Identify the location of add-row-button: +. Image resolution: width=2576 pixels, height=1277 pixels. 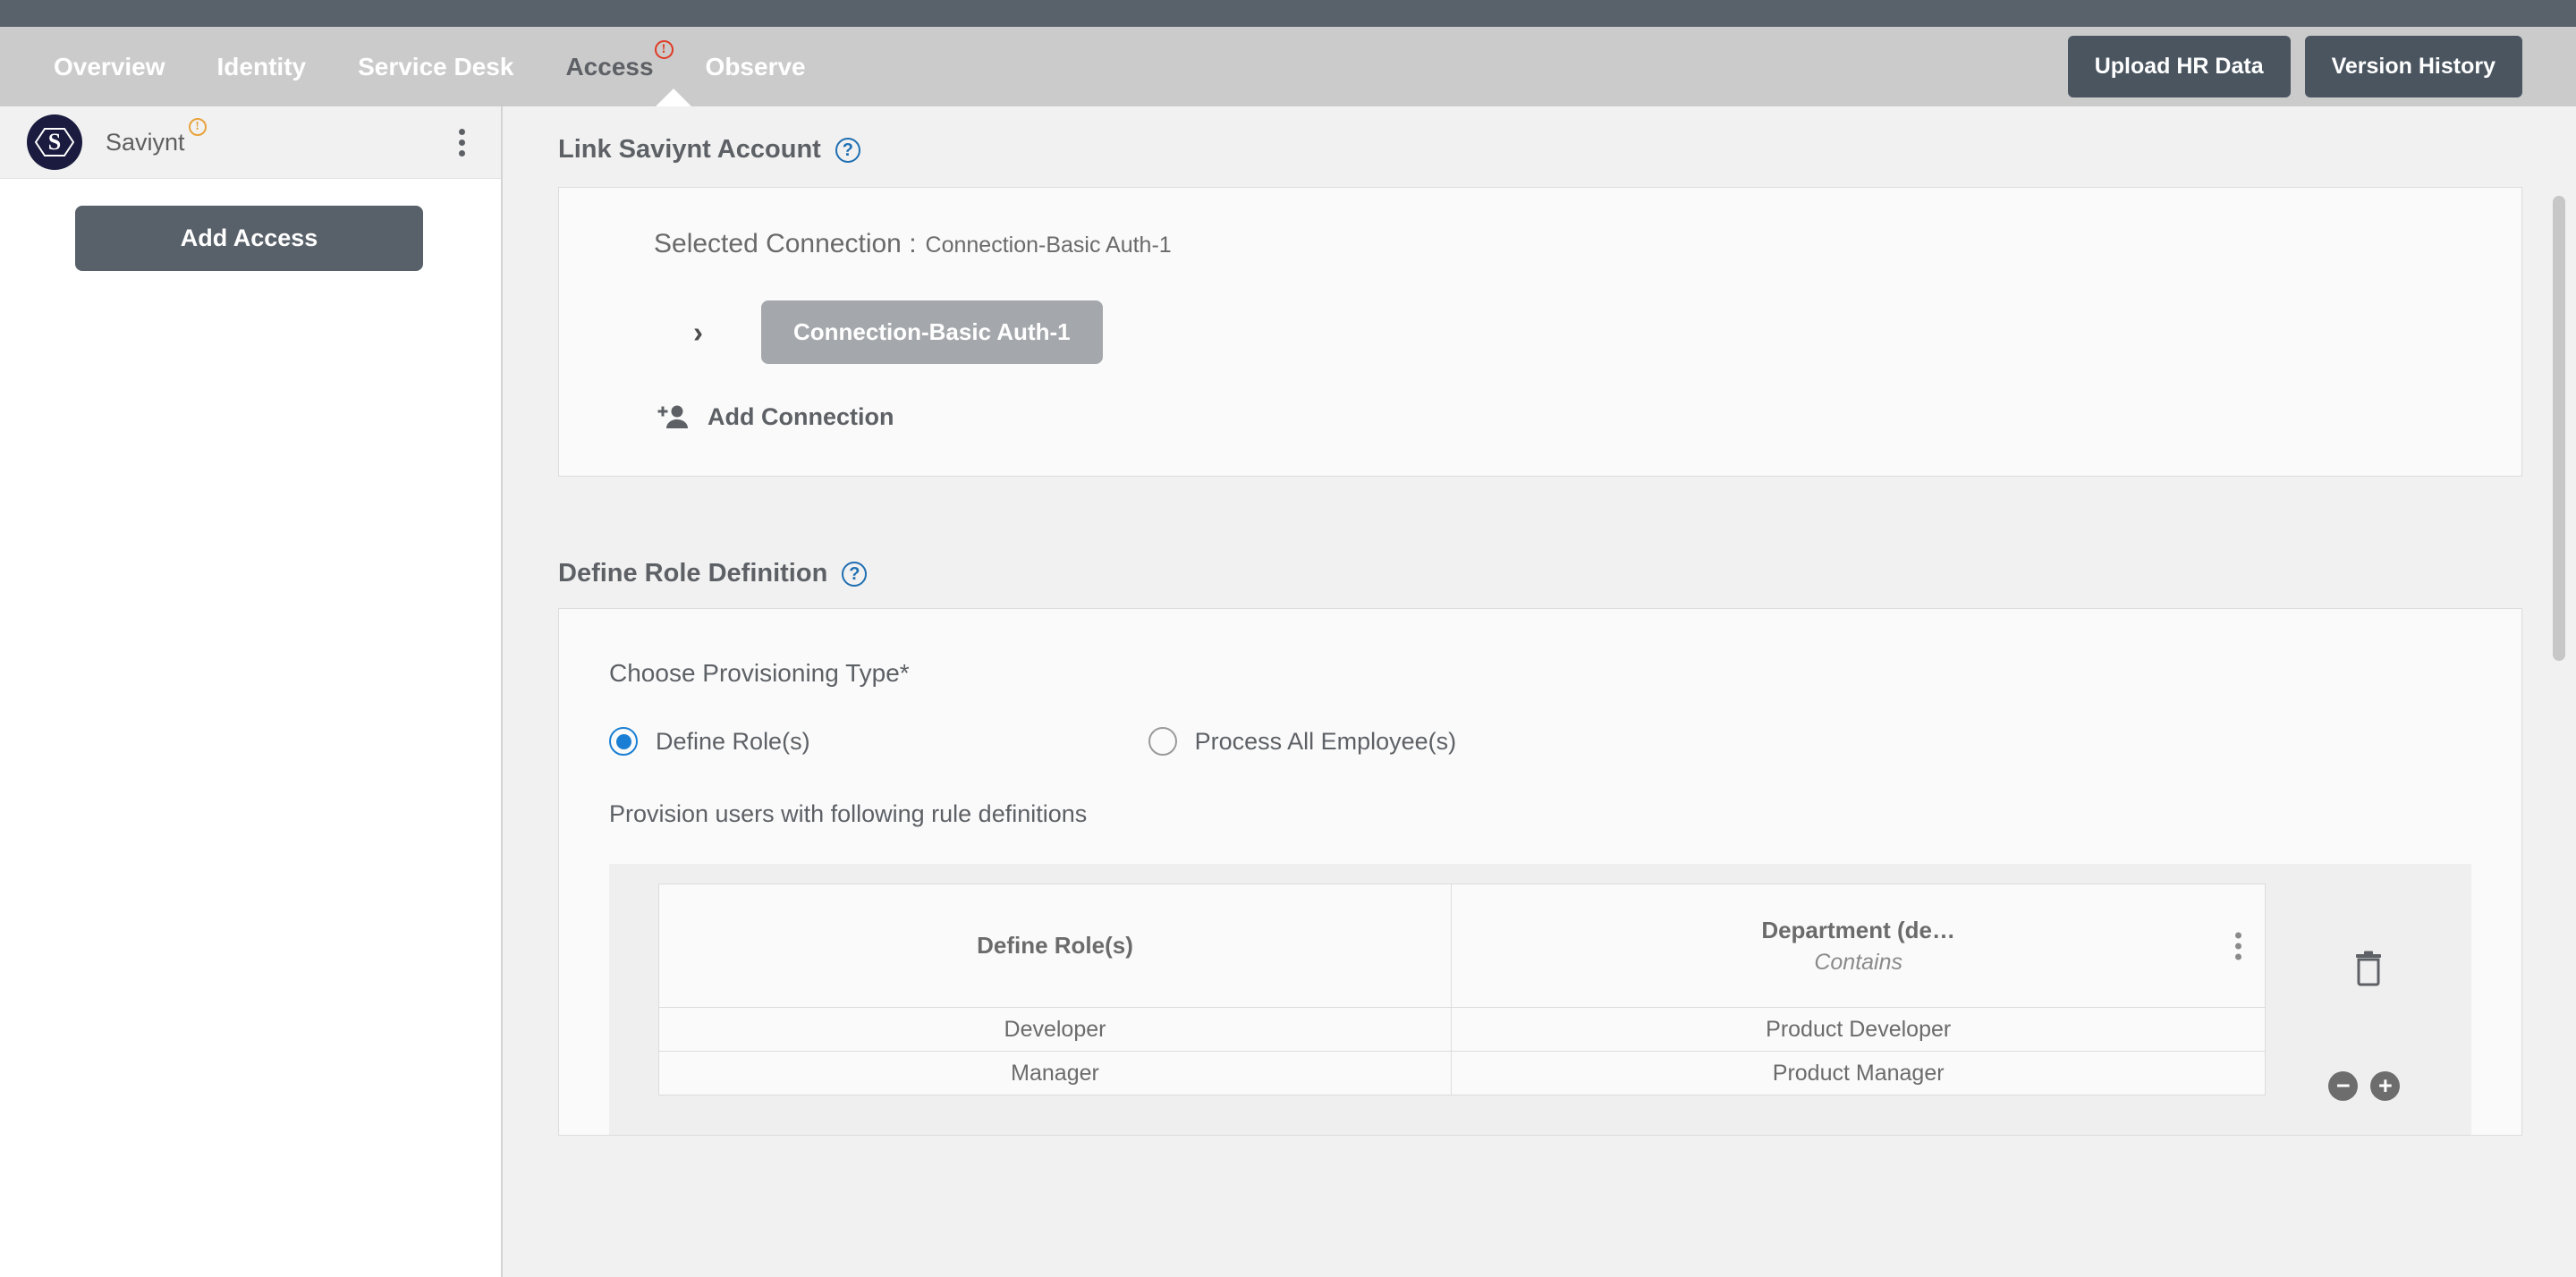
(2385, 1086).